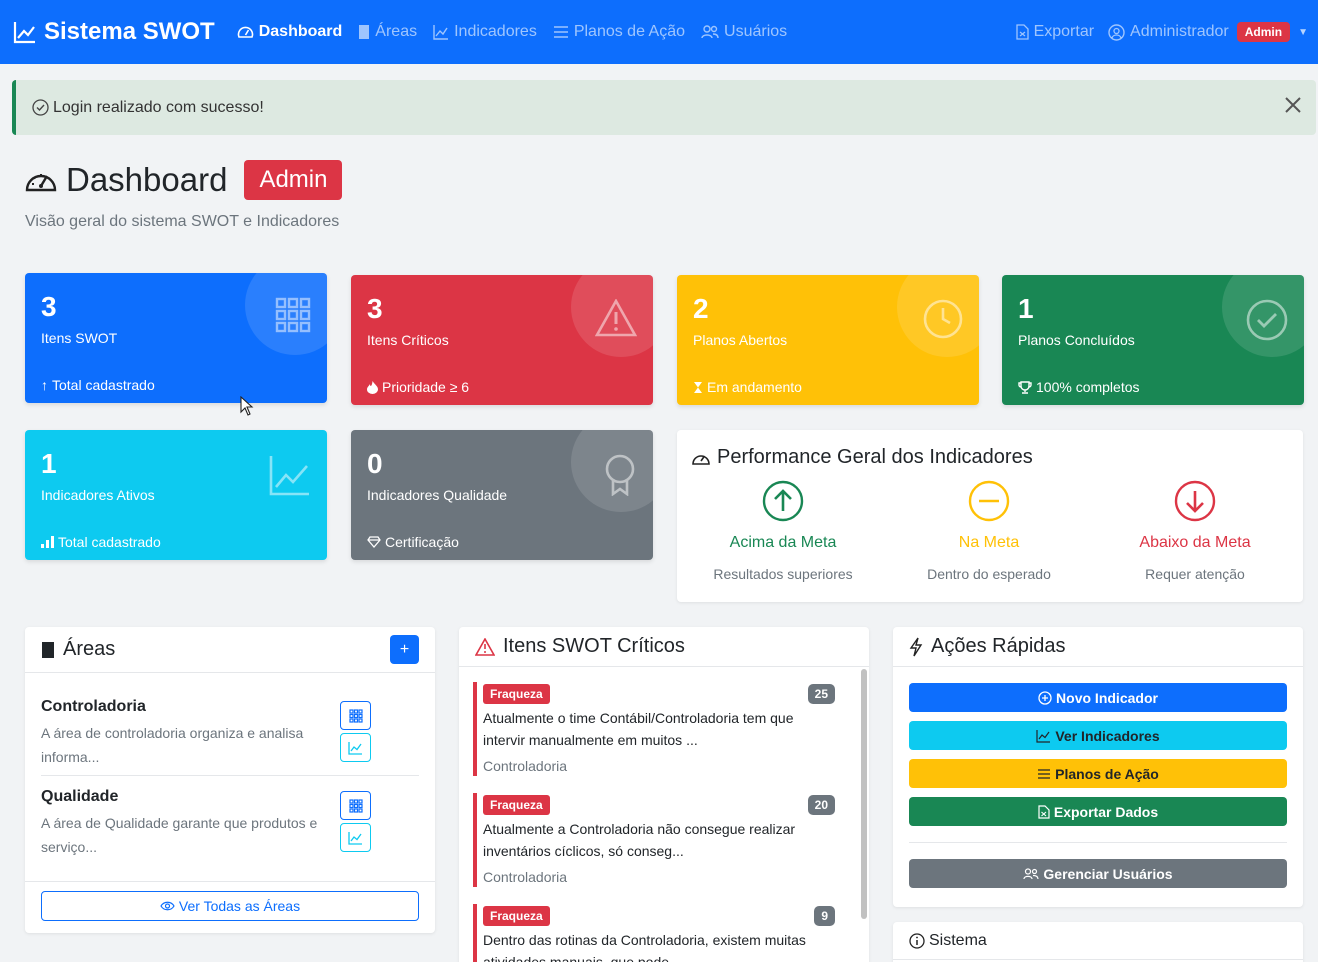  I want to click on page-title: Dashboard, so click(147, 179).